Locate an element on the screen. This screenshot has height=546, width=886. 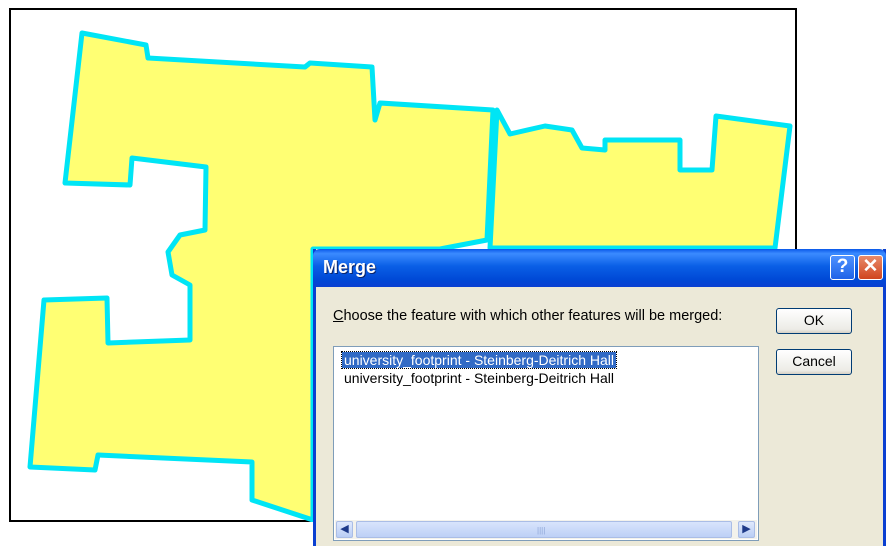
scroll-grip-icon: |||| is located at coordinates (541, 530).